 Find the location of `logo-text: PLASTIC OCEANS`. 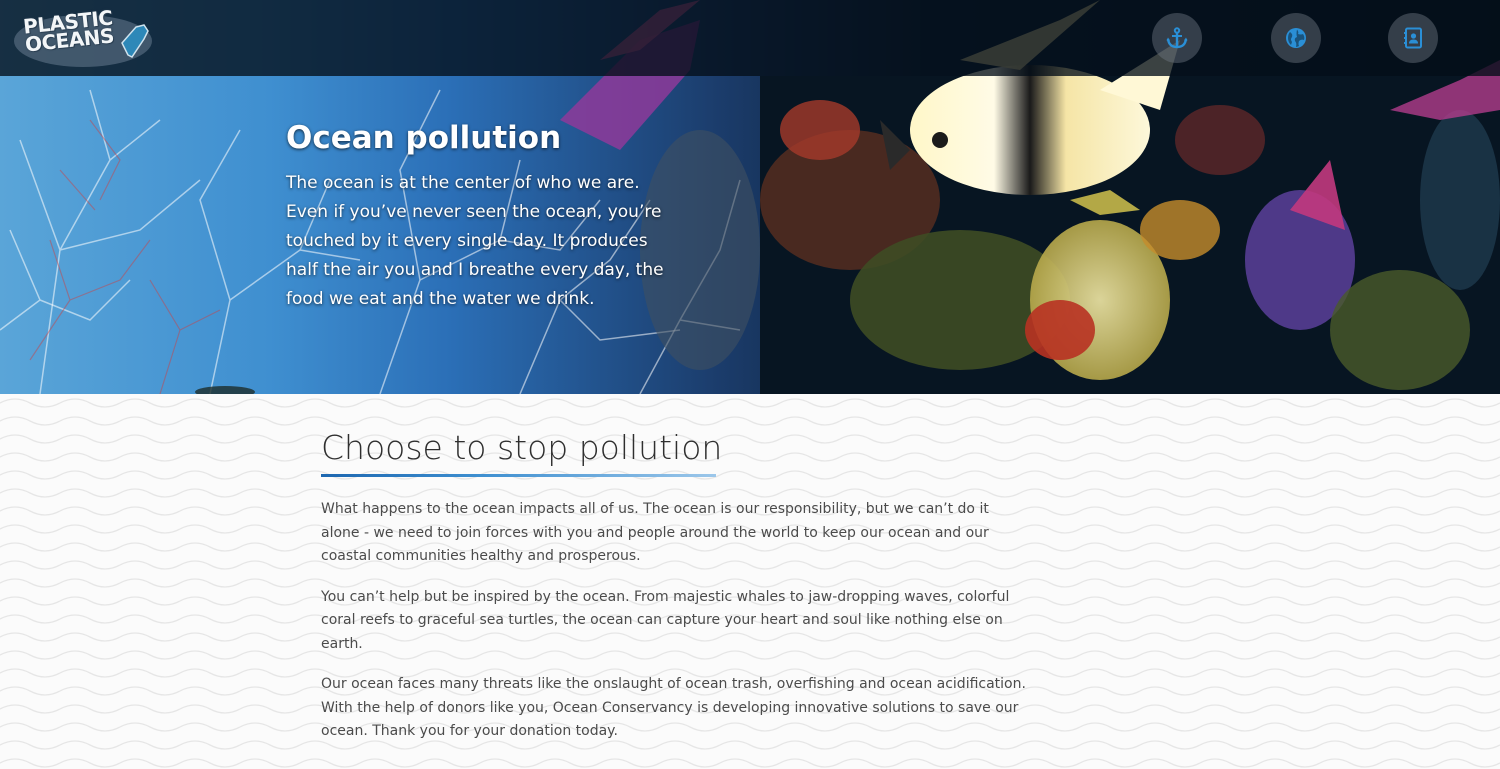

logo-text: PLASTIC OCEANS is located at coordinates (68, 31).